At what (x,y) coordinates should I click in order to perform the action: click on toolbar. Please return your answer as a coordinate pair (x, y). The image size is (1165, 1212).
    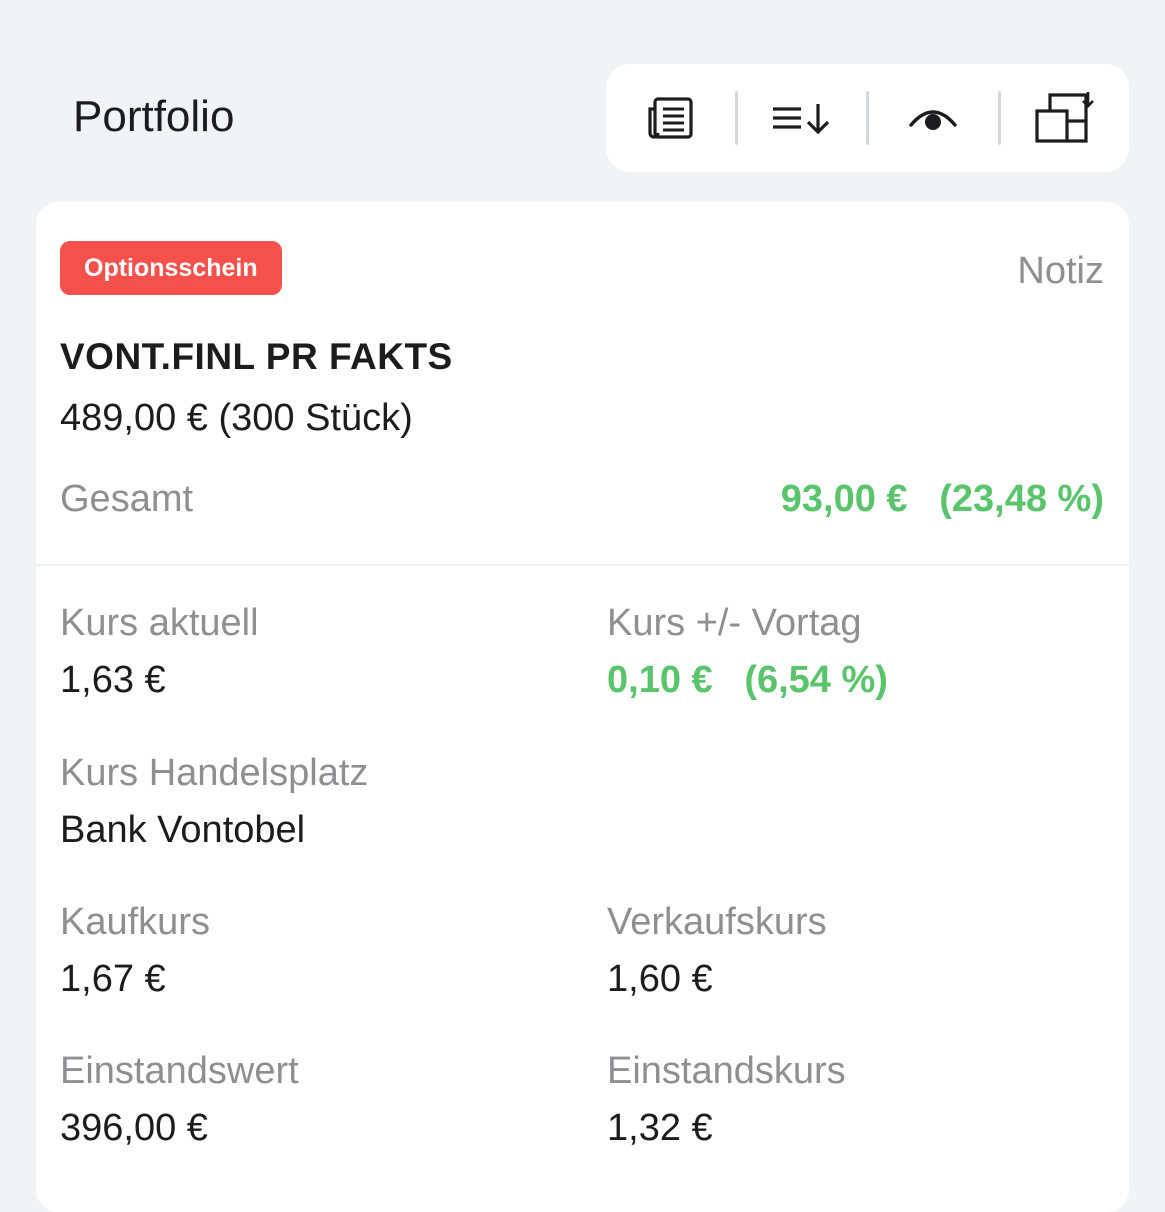
    Looking at the image, I should click on (867, 118).